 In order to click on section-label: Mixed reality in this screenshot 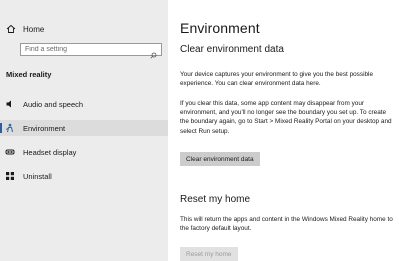, I will do `click(29, 74)`.